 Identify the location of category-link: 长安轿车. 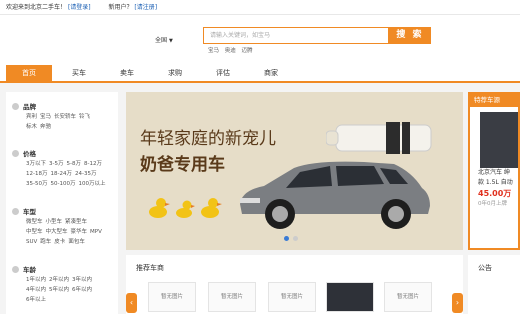
(65, 117).